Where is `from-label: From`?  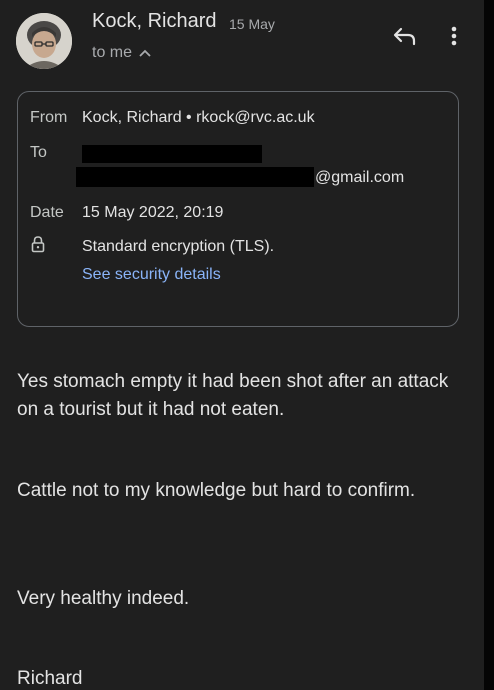
from-label: From is located at coordinates (49, 117).